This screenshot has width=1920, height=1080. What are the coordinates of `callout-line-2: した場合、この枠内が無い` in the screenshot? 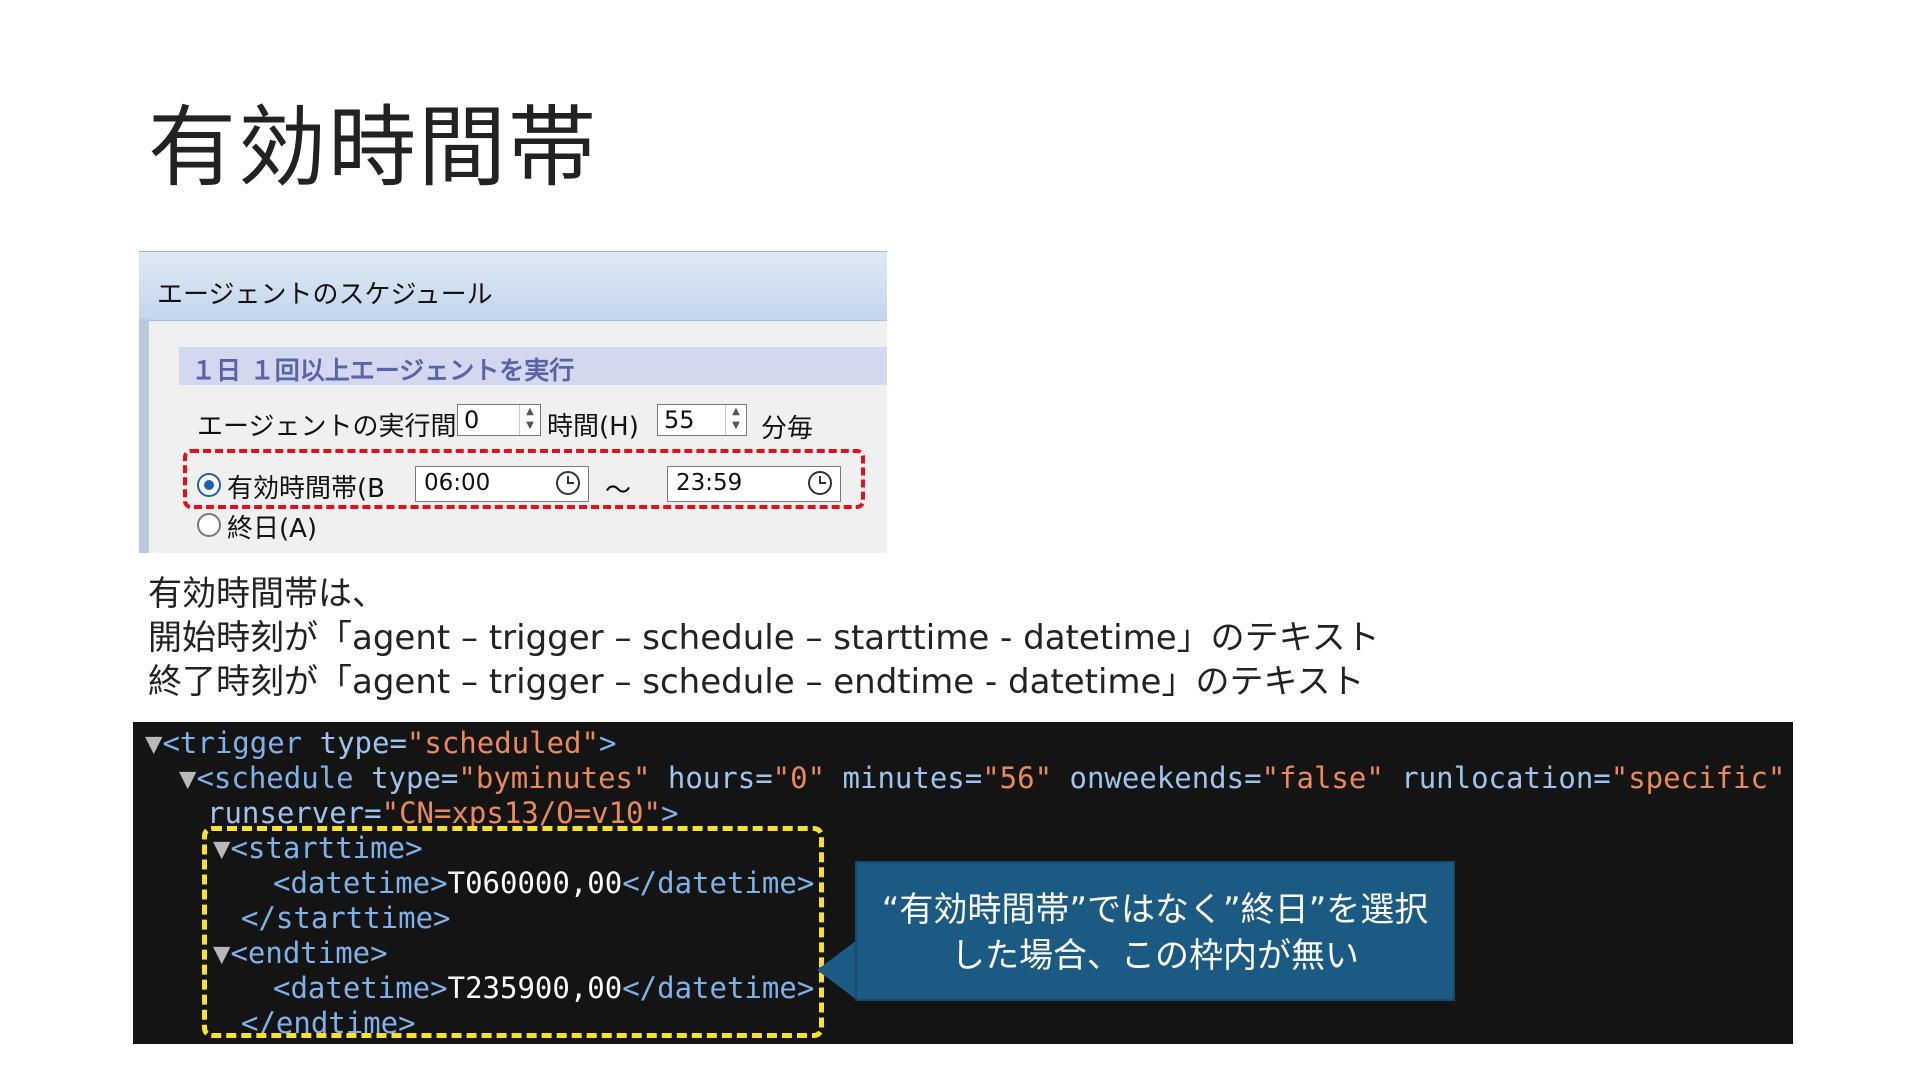 It's located at (1155, 956).